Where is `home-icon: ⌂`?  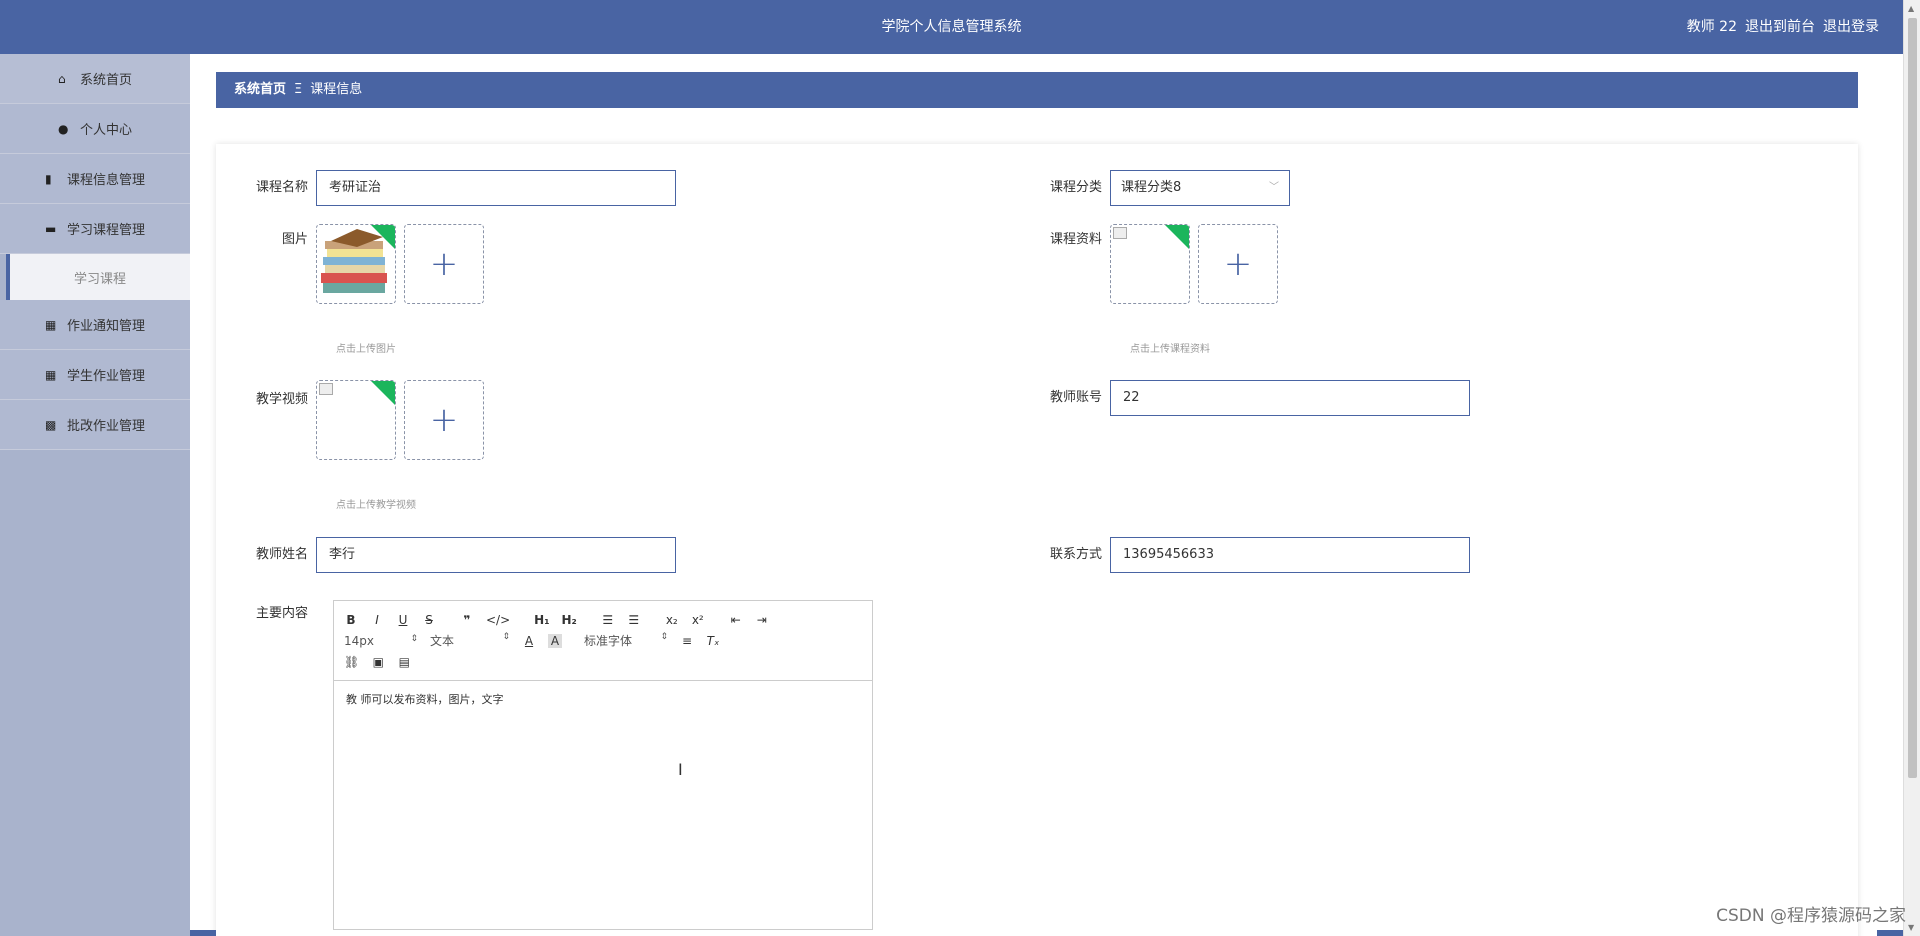 home-icon: ⌂ is located at coordinates (61, 78).